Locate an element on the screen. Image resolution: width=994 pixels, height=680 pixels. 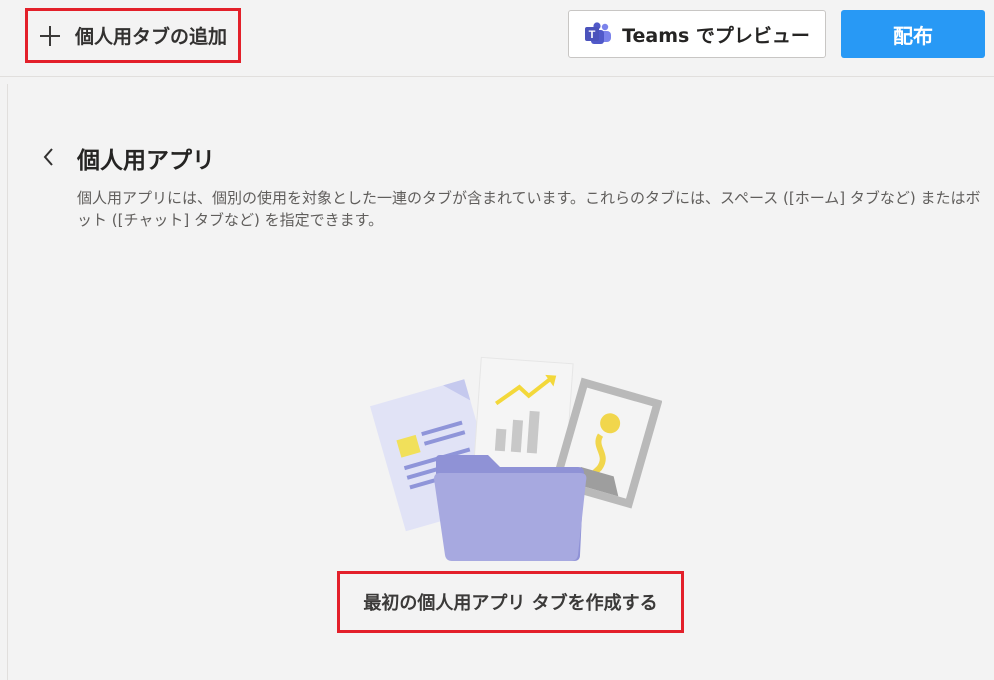
top-toolbar: 個人用タブの追加 T Teams でプレビュー 配布 is located at coordinates (497, 38).